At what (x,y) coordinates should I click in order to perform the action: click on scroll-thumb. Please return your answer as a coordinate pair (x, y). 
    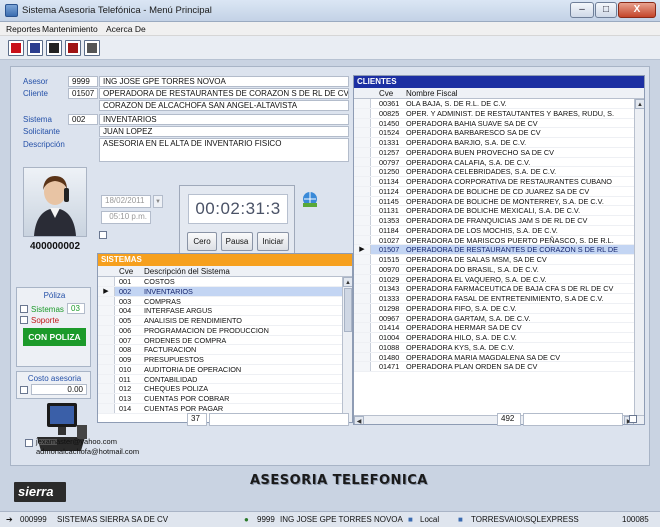
    Looking at the image, I should click on (348, 310).